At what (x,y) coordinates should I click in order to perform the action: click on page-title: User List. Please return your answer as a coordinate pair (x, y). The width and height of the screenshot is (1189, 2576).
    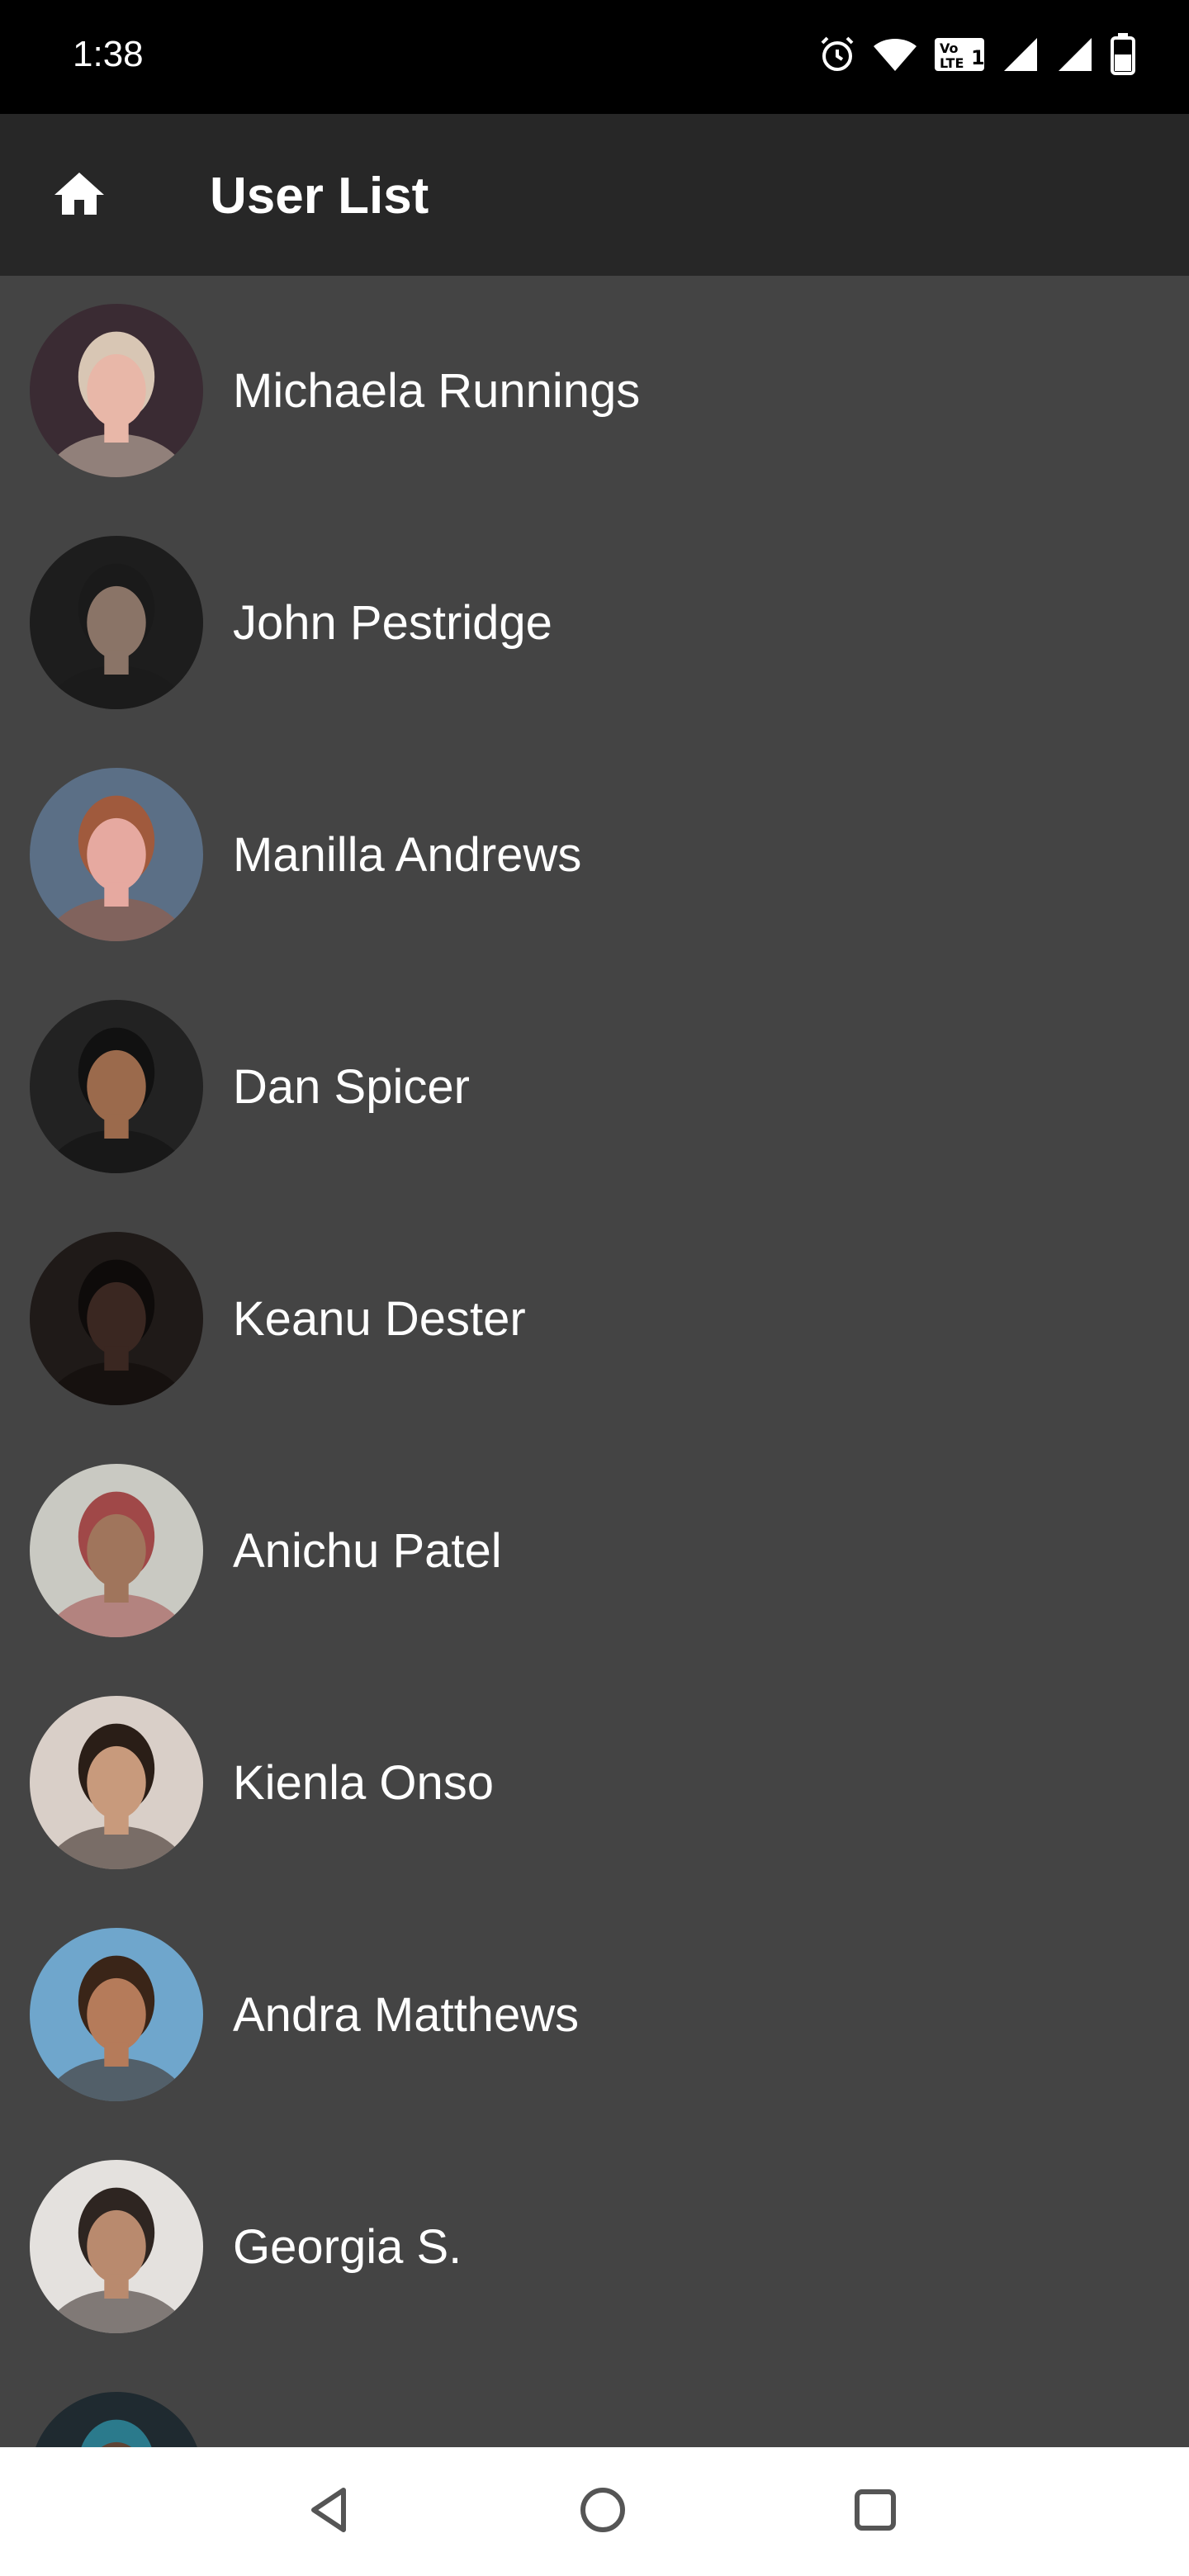
    Looking at the image, I should click on (319, 196).